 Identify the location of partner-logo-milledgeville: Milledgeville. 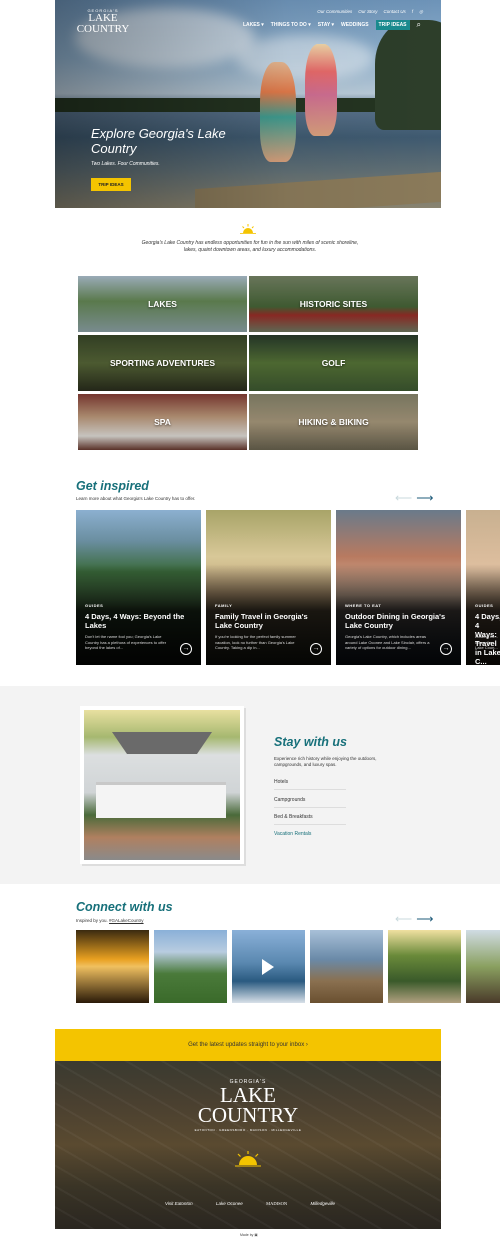
(322, 1203).